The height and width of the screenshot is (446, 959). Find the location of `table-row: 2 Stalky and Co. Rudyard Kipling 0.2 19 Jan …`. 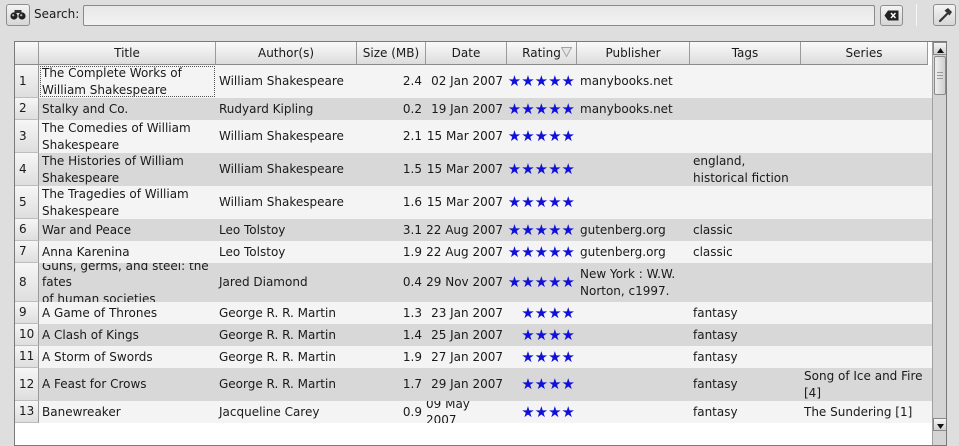

table-row: 2 Stalky and Co. Rudyard Kipling 0.2 19 Jan … is located at coordinates (473, 109).